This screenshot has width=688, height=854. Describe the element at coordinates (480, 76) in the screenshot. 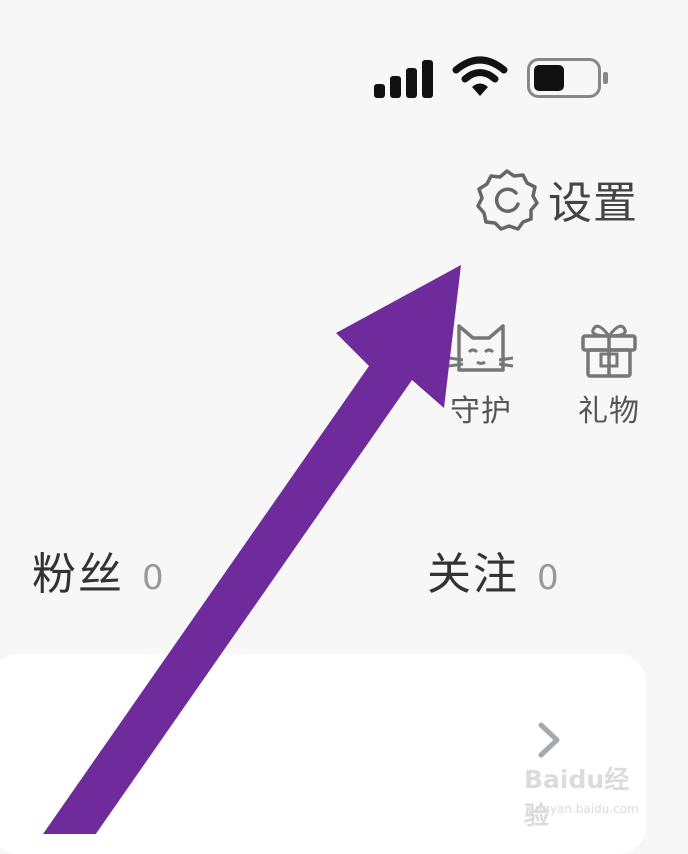

I see `wifi-icon` at that location.